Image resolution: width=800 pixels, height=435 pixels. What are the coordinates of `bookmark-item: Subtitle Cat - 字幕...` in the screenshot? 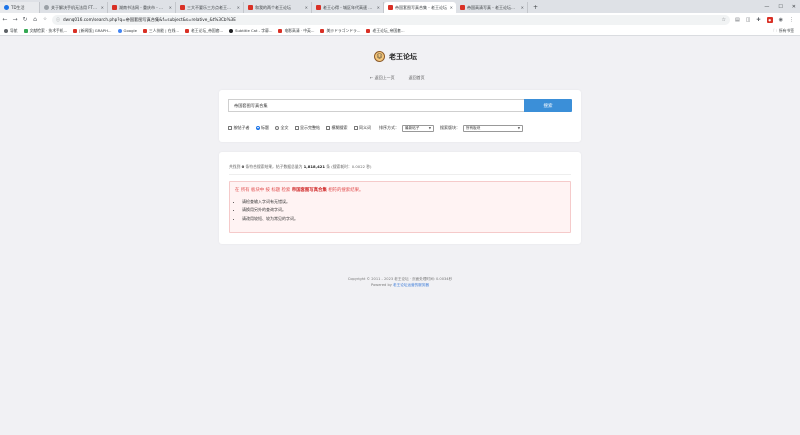 It's located at (250, 31).